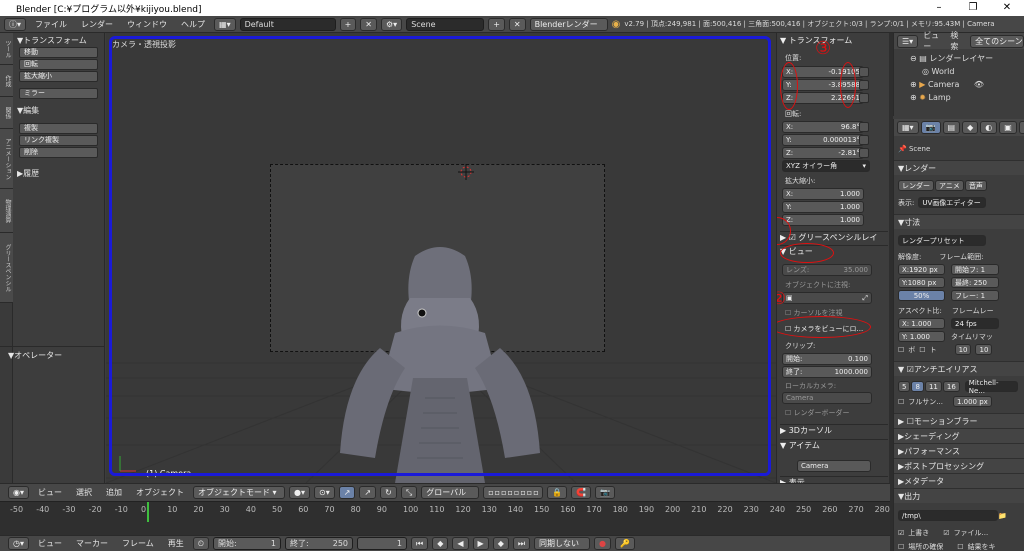  What do you see at coordinates (827, 270) in the screenshot?
I see `lens-field: レンズ: 35.000` at bounding box center [827, 270].